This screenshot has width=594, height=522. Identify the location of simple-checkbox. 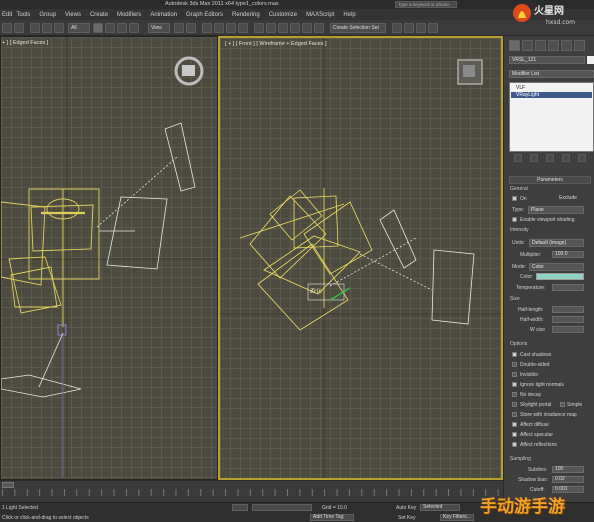
(562, 404).